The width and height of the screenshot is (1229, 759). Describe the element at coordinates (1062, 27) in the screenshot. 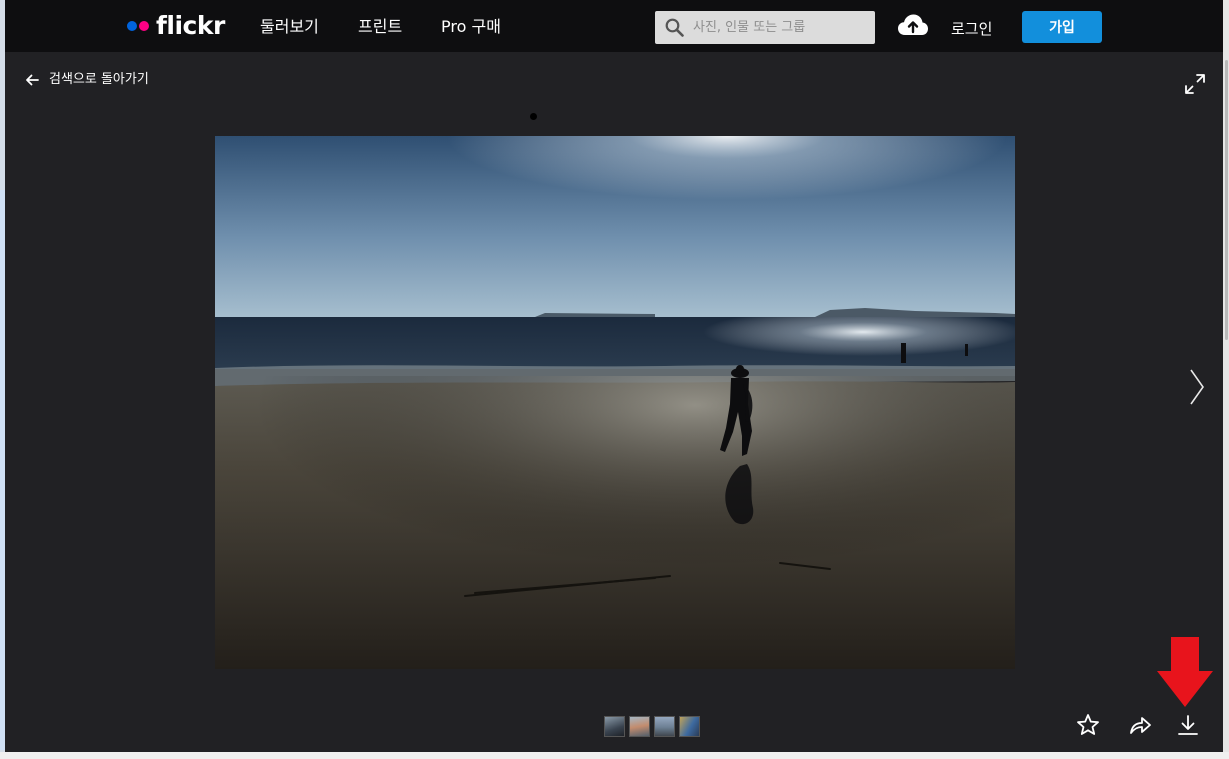

I see `signup-button: 가입` at that location.